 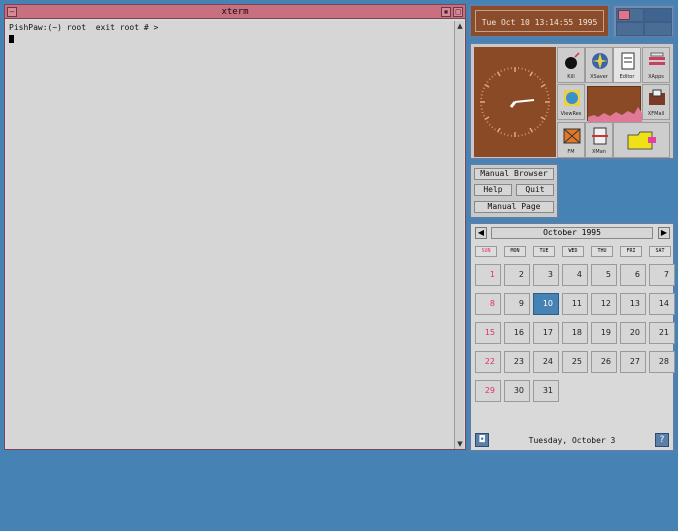 I want to click on xsaver-button: XSaver, so click(x=599, y=65).